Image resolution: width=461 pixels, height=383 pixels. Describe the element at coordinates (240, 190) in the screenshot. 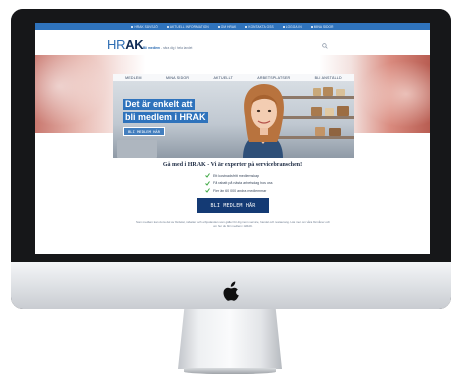

I see `benefit-text: Fler än 60 000 andra medlemmar` at that location.